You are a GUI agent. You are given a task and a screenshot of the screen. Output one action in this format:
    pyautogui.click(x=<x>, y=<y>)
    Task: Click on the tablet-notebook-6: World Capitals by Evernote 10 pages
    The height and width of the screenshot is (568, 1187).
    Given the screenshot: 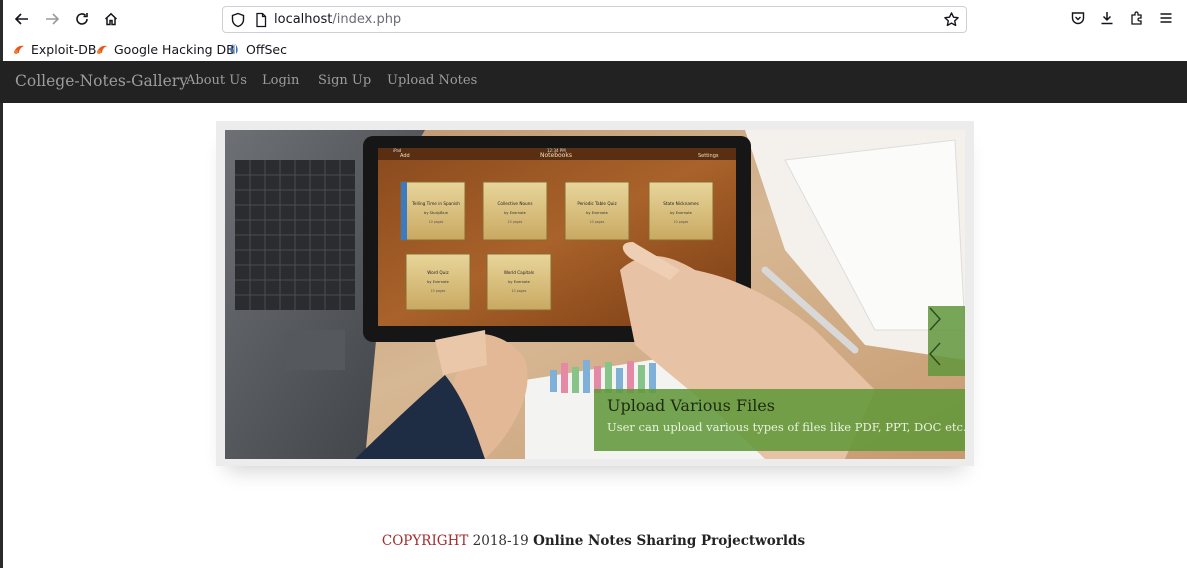 What is the action you would take?
    pyautogui.click(x=519, y=282)
    